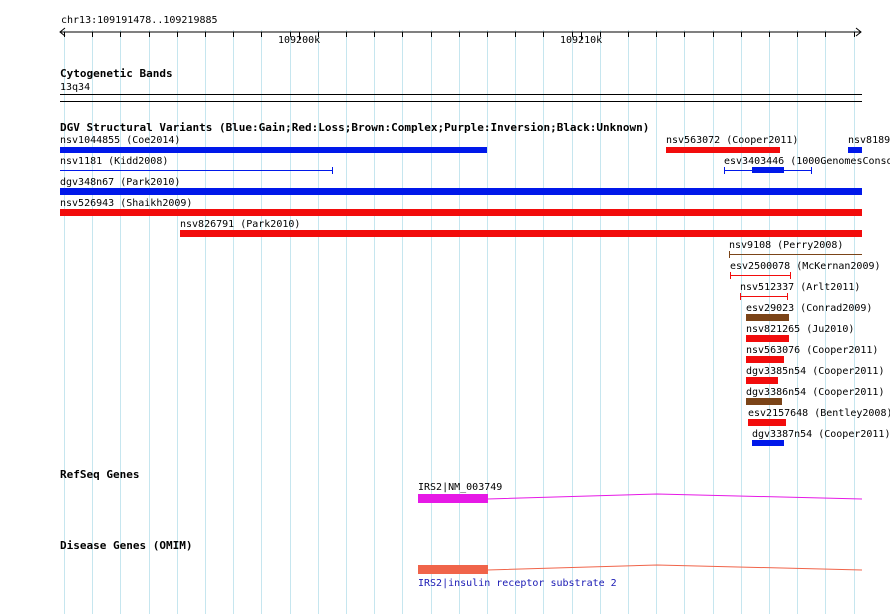 This screenshot has width=890, height=614. Describe the element at coordinates (809, 308) in the screenshot. I see `variant-label: esv29023 (Conrad2009)` at that location.